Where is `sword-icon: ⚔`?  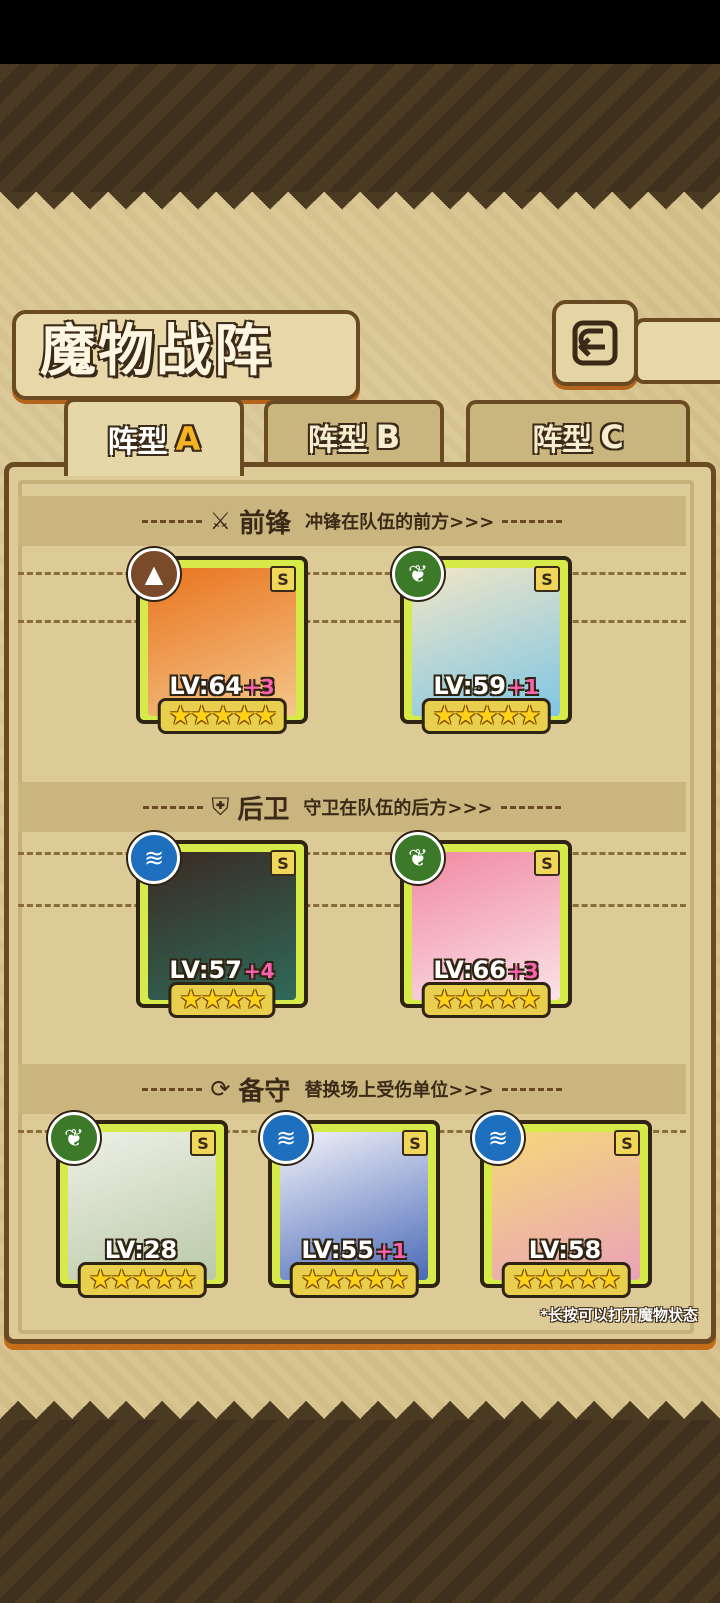 sword-icon: ⚔ is located at coordinates (220, 521).